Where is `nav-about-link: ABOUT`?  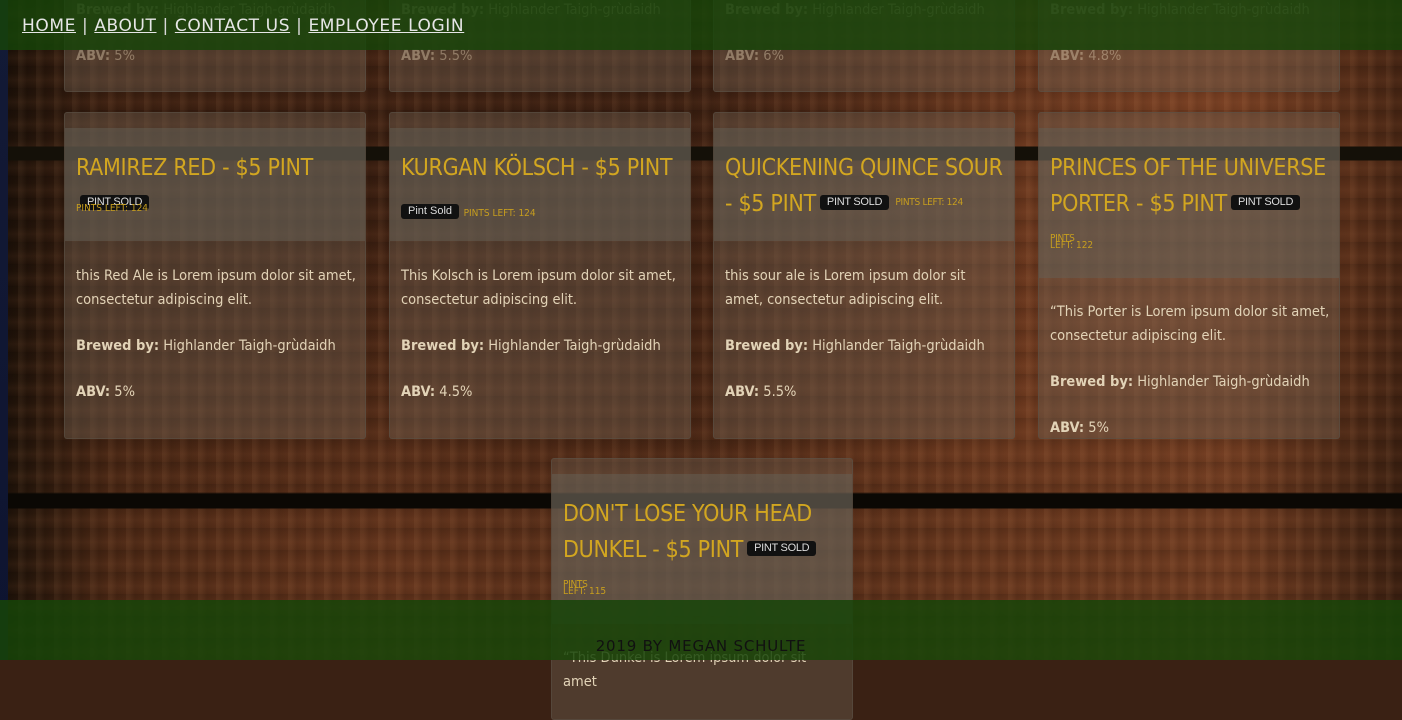
nav-about-link: ABOUT is located at coordinates (125, 26).